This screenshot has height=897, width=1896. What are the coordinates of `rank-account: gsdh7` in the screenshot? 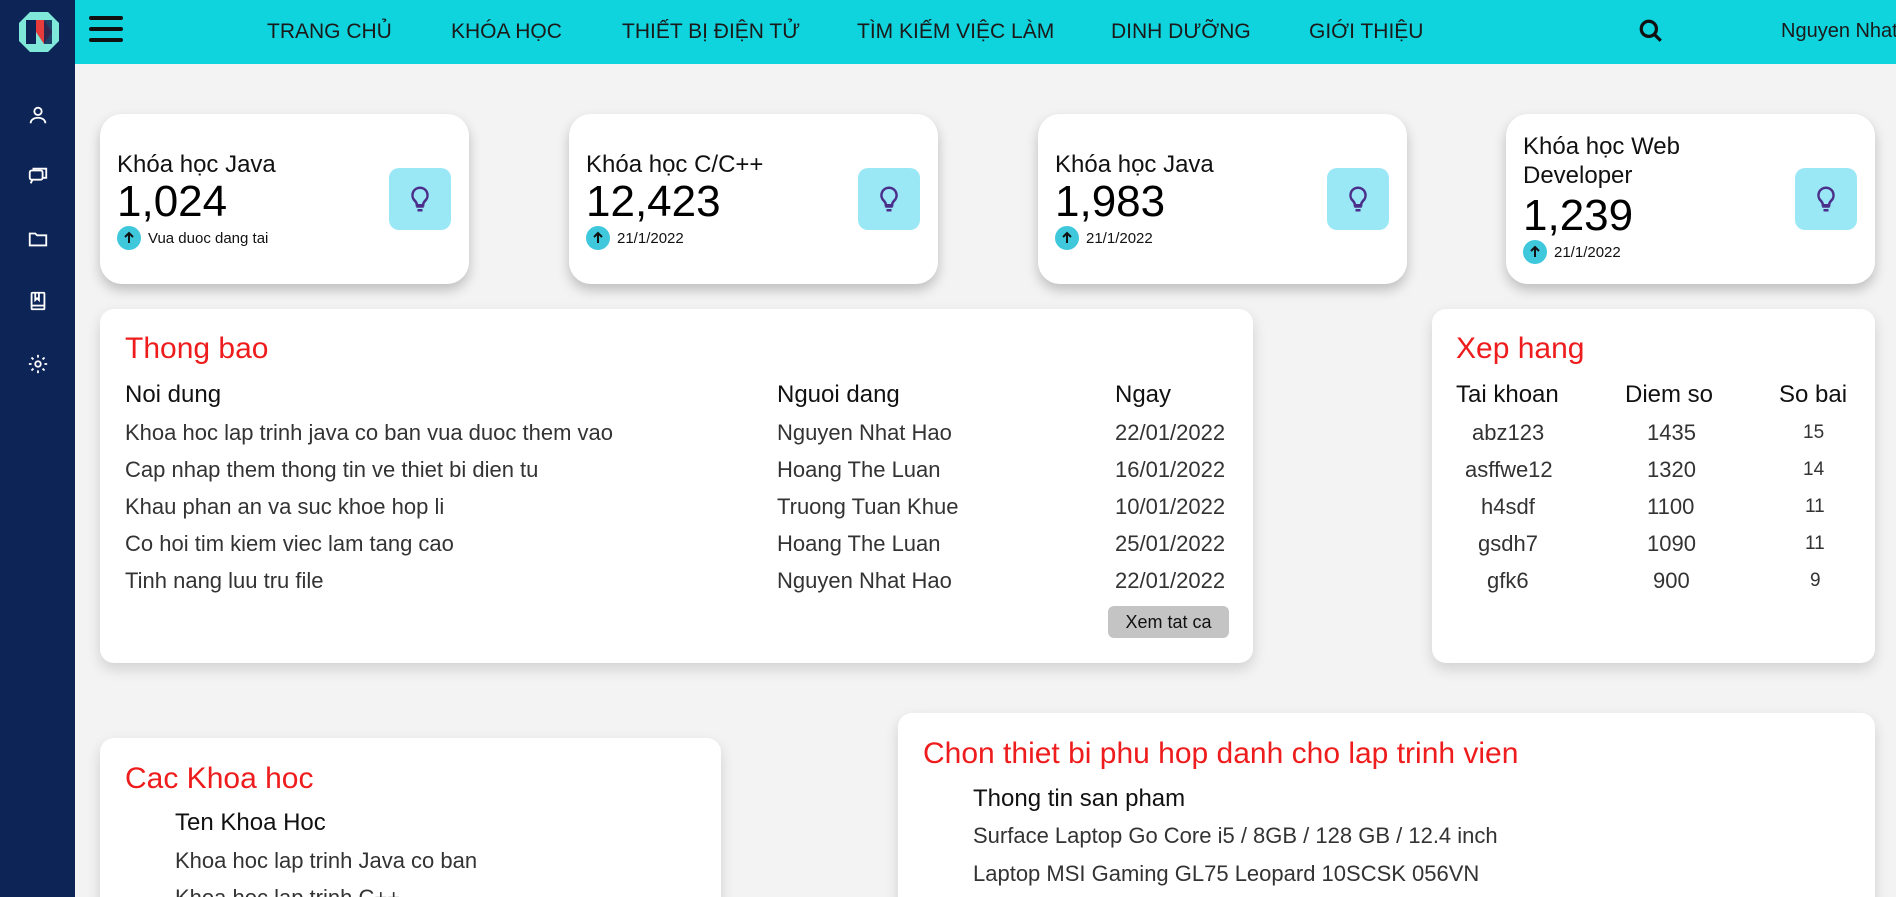 It's located at (1508, 544).